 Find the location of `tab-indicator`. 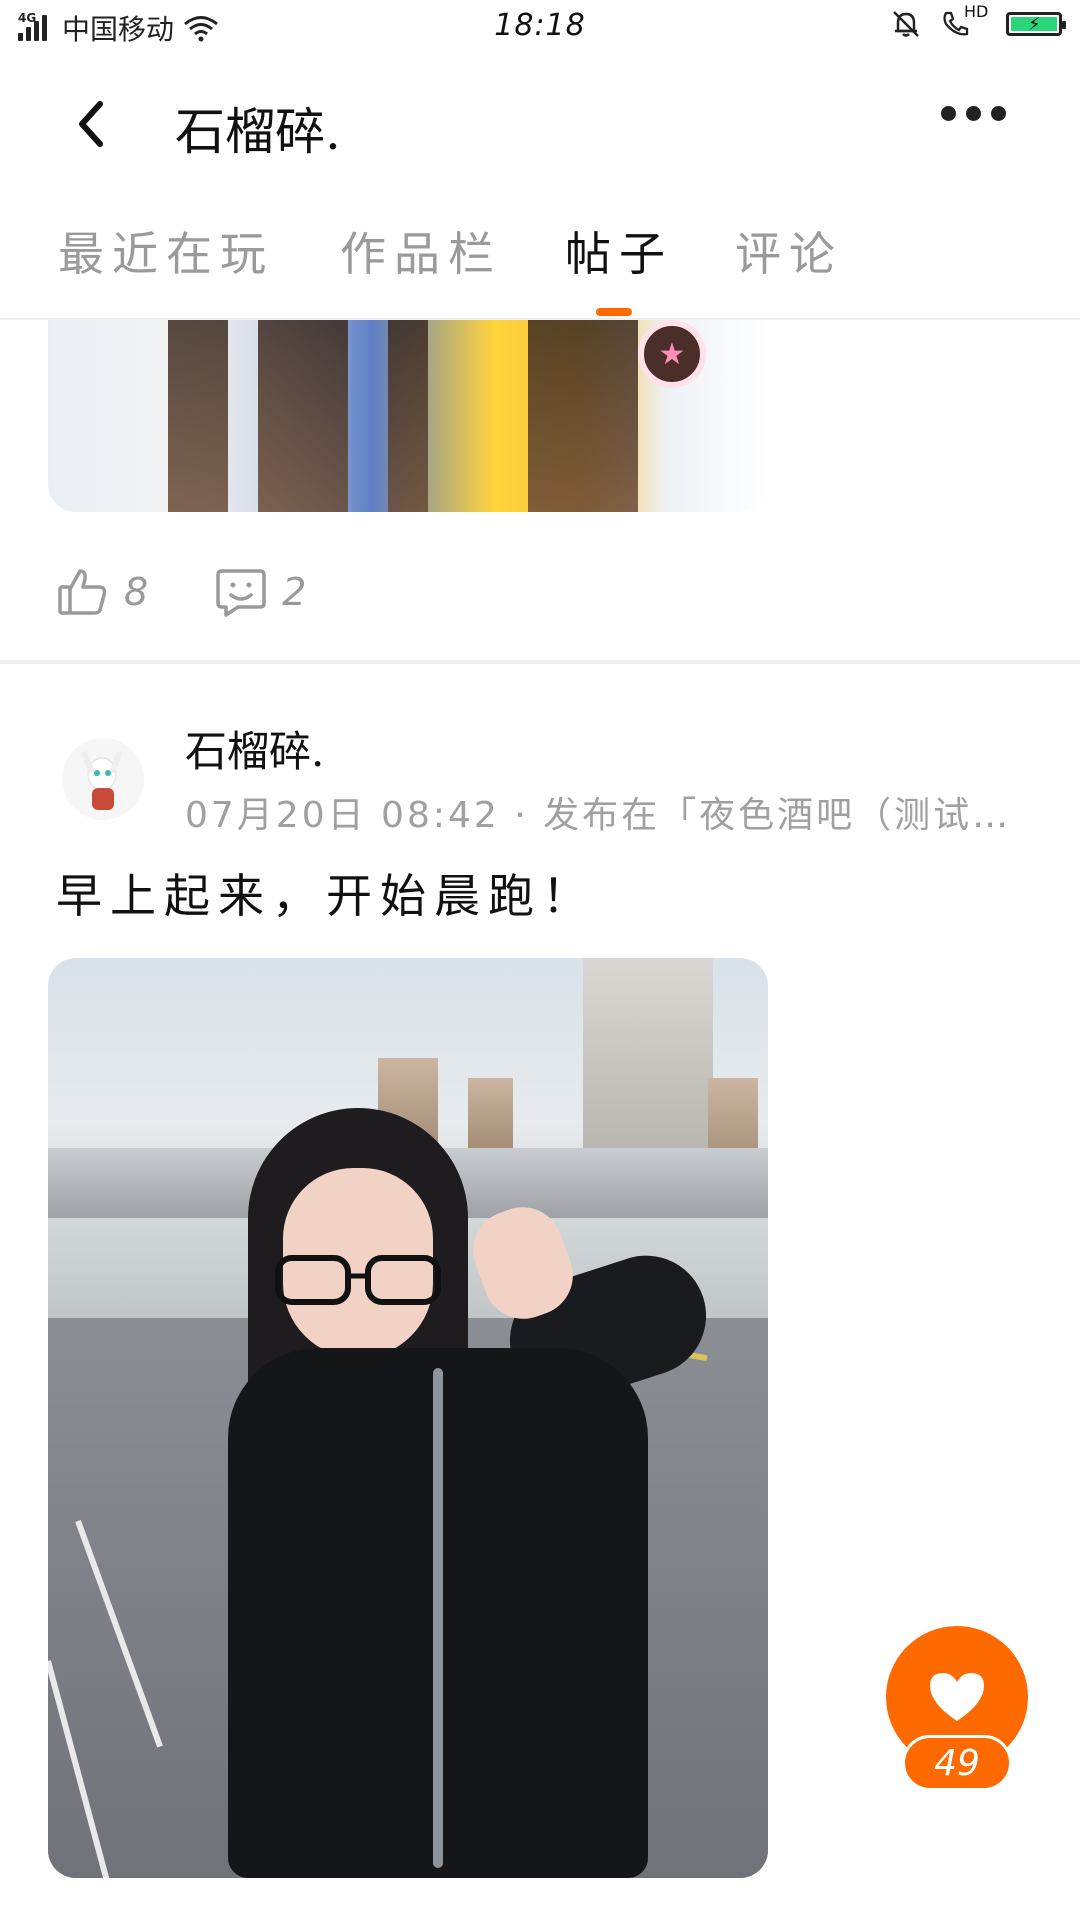

tab-indicator is located at coordinates (614, 312).